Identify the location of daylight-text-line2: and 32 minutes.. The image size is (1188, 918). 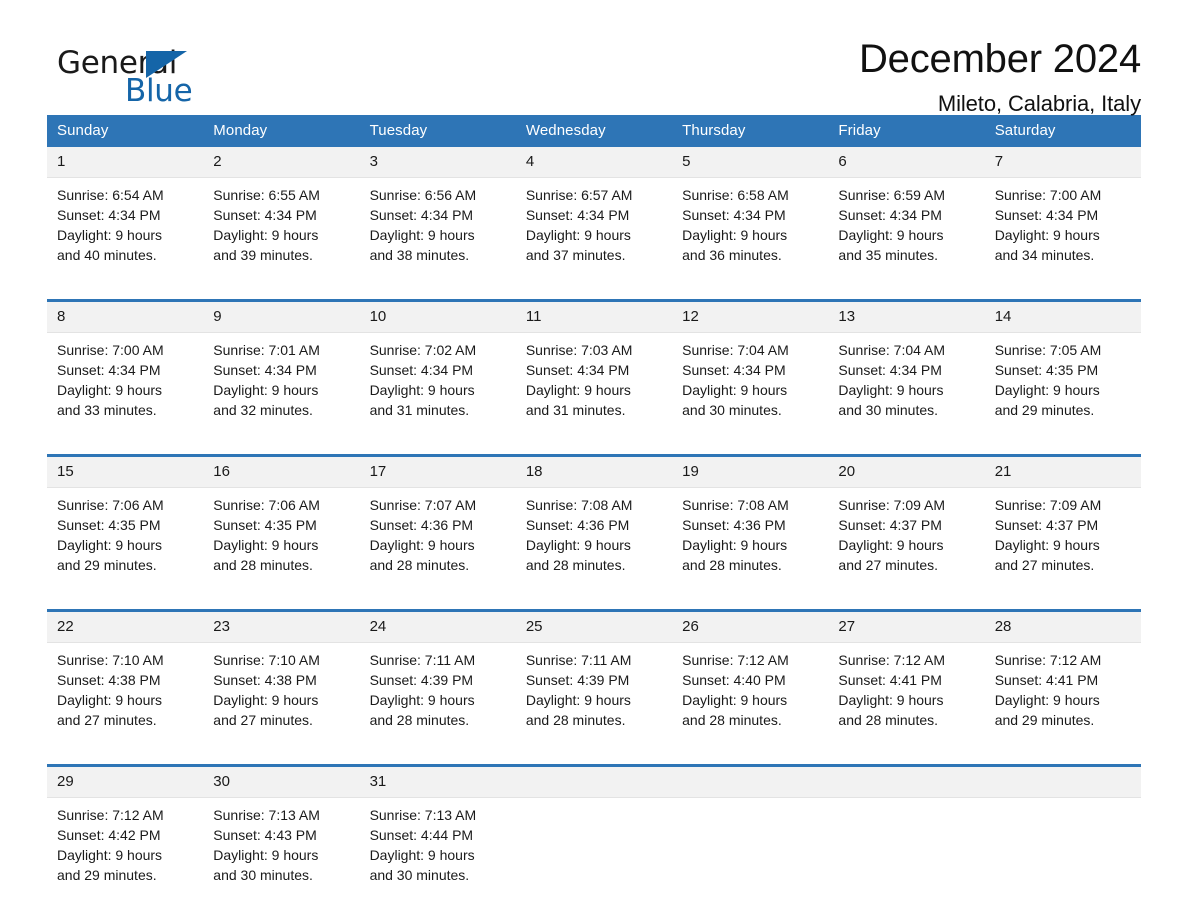
(263, 410).